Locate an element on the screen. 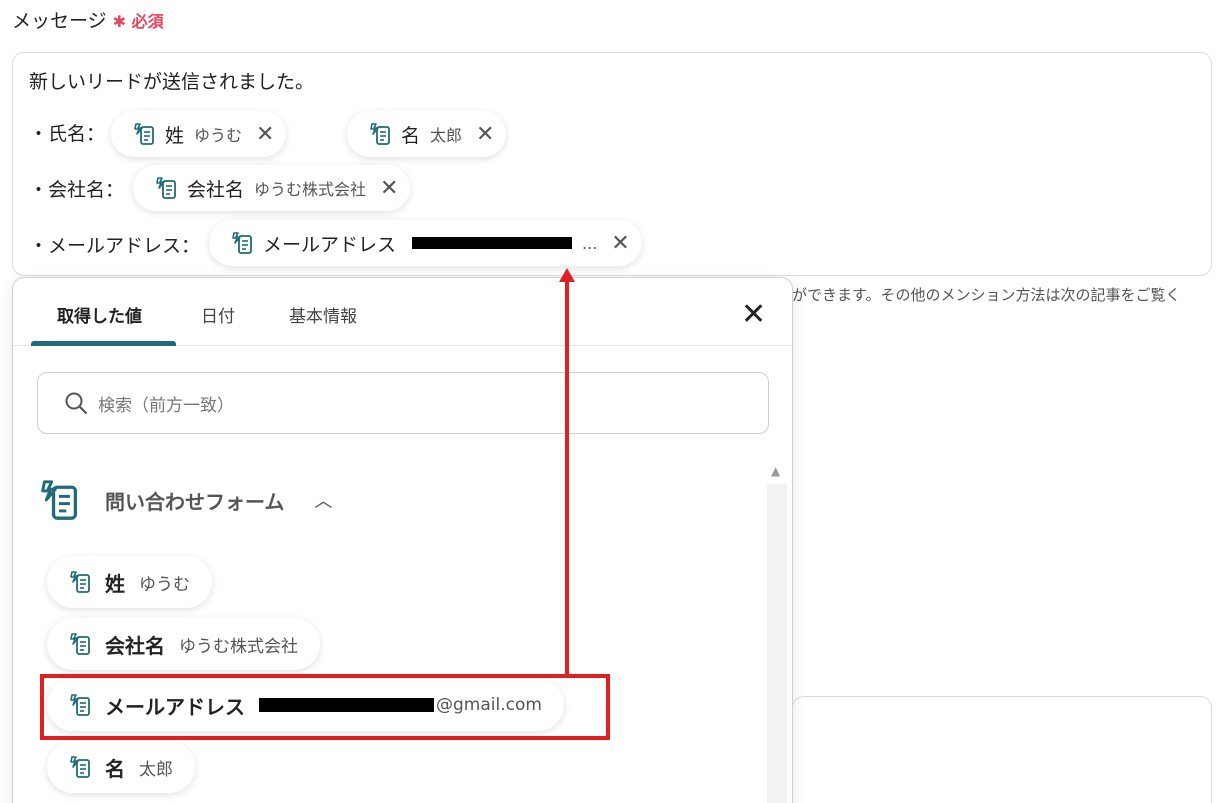 This screenshot has width=1223, height=803. tab-underline is located at coordinates (103, 343).